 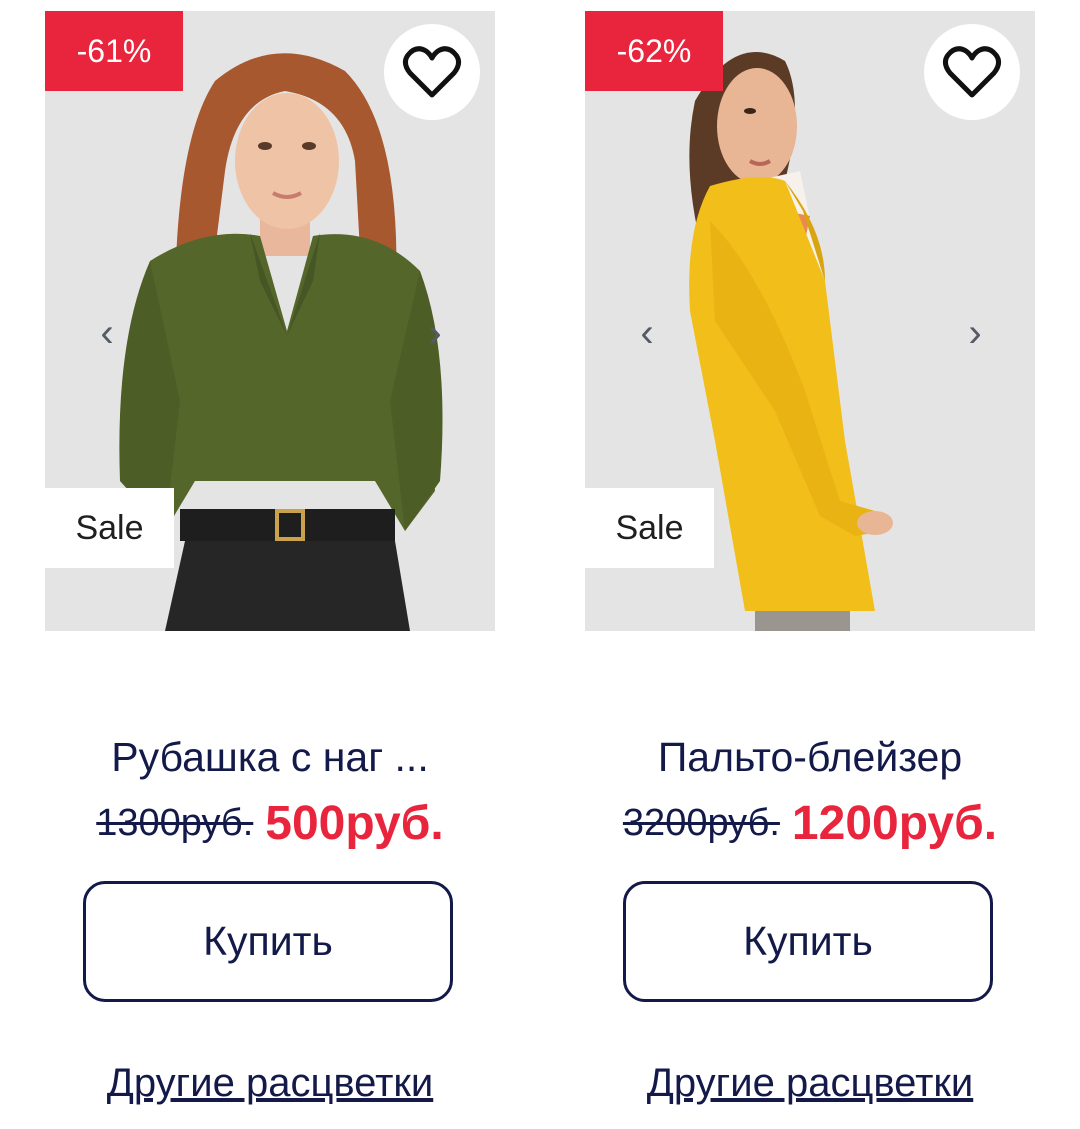 What do you see at coordinates (894, 823) in the screenshot?
I see `new-price: 1200руб.` at bounding box center [894, 823].